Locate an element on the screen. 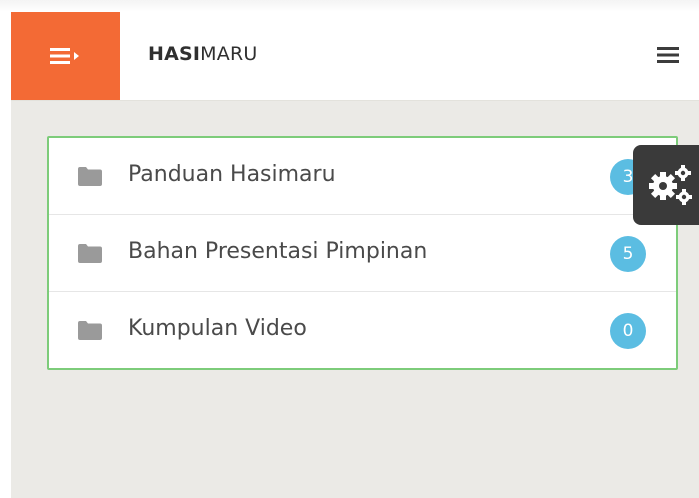  folder-item-bahan-presentasi-pimpinan: Bahan Presentasi Pimpinan 5 is located at coordinates (362, 253).